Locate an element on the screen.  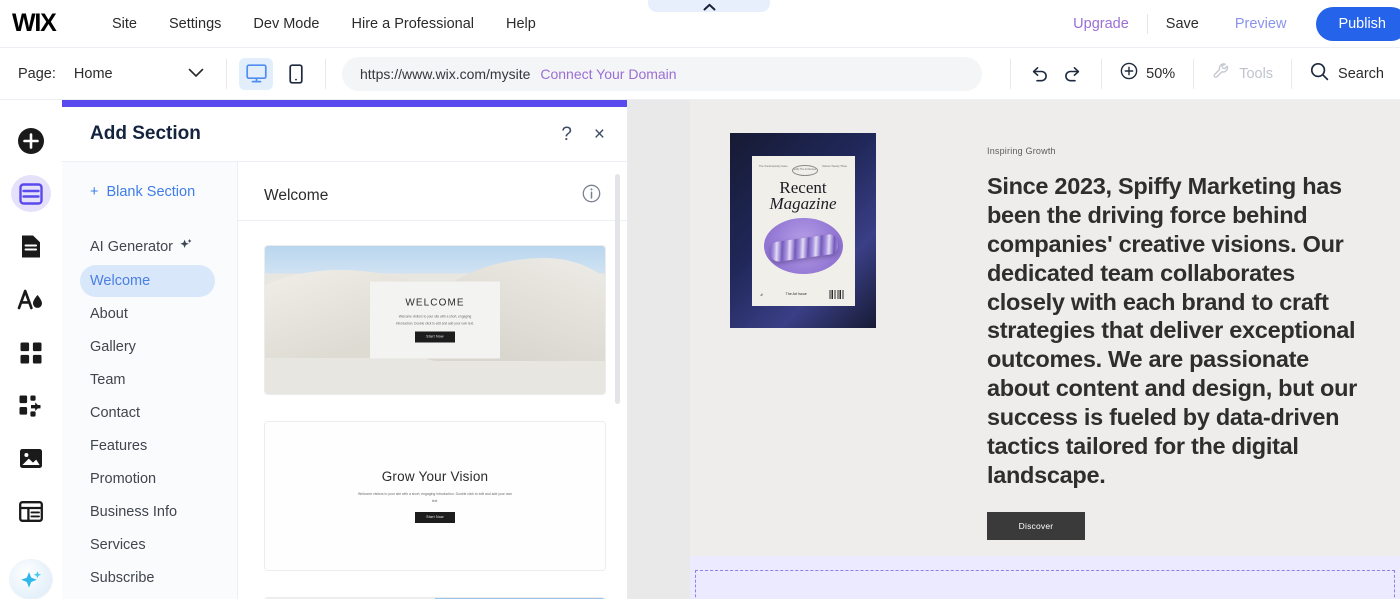
discover-button: Discover is located at coordinates (1036, 525).